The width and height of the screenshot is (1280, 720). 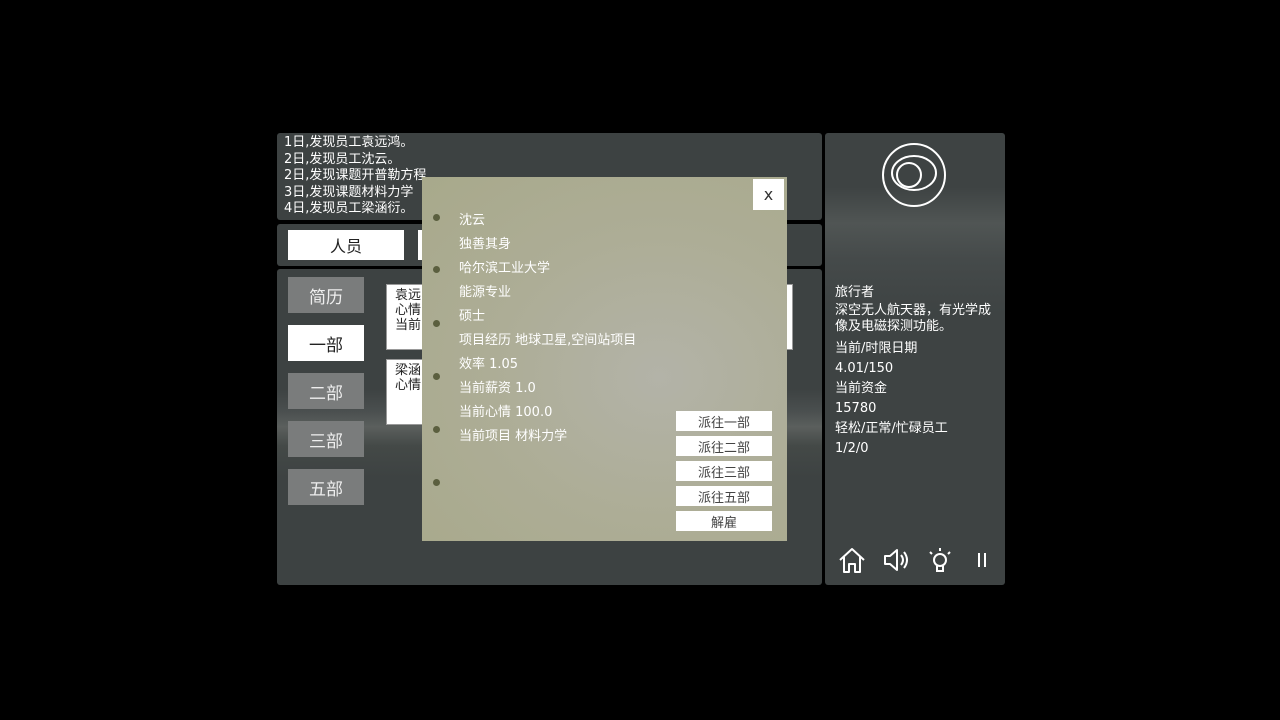 I want to click on send-dept1-button: 派往一部, so click(x=724, y=421).